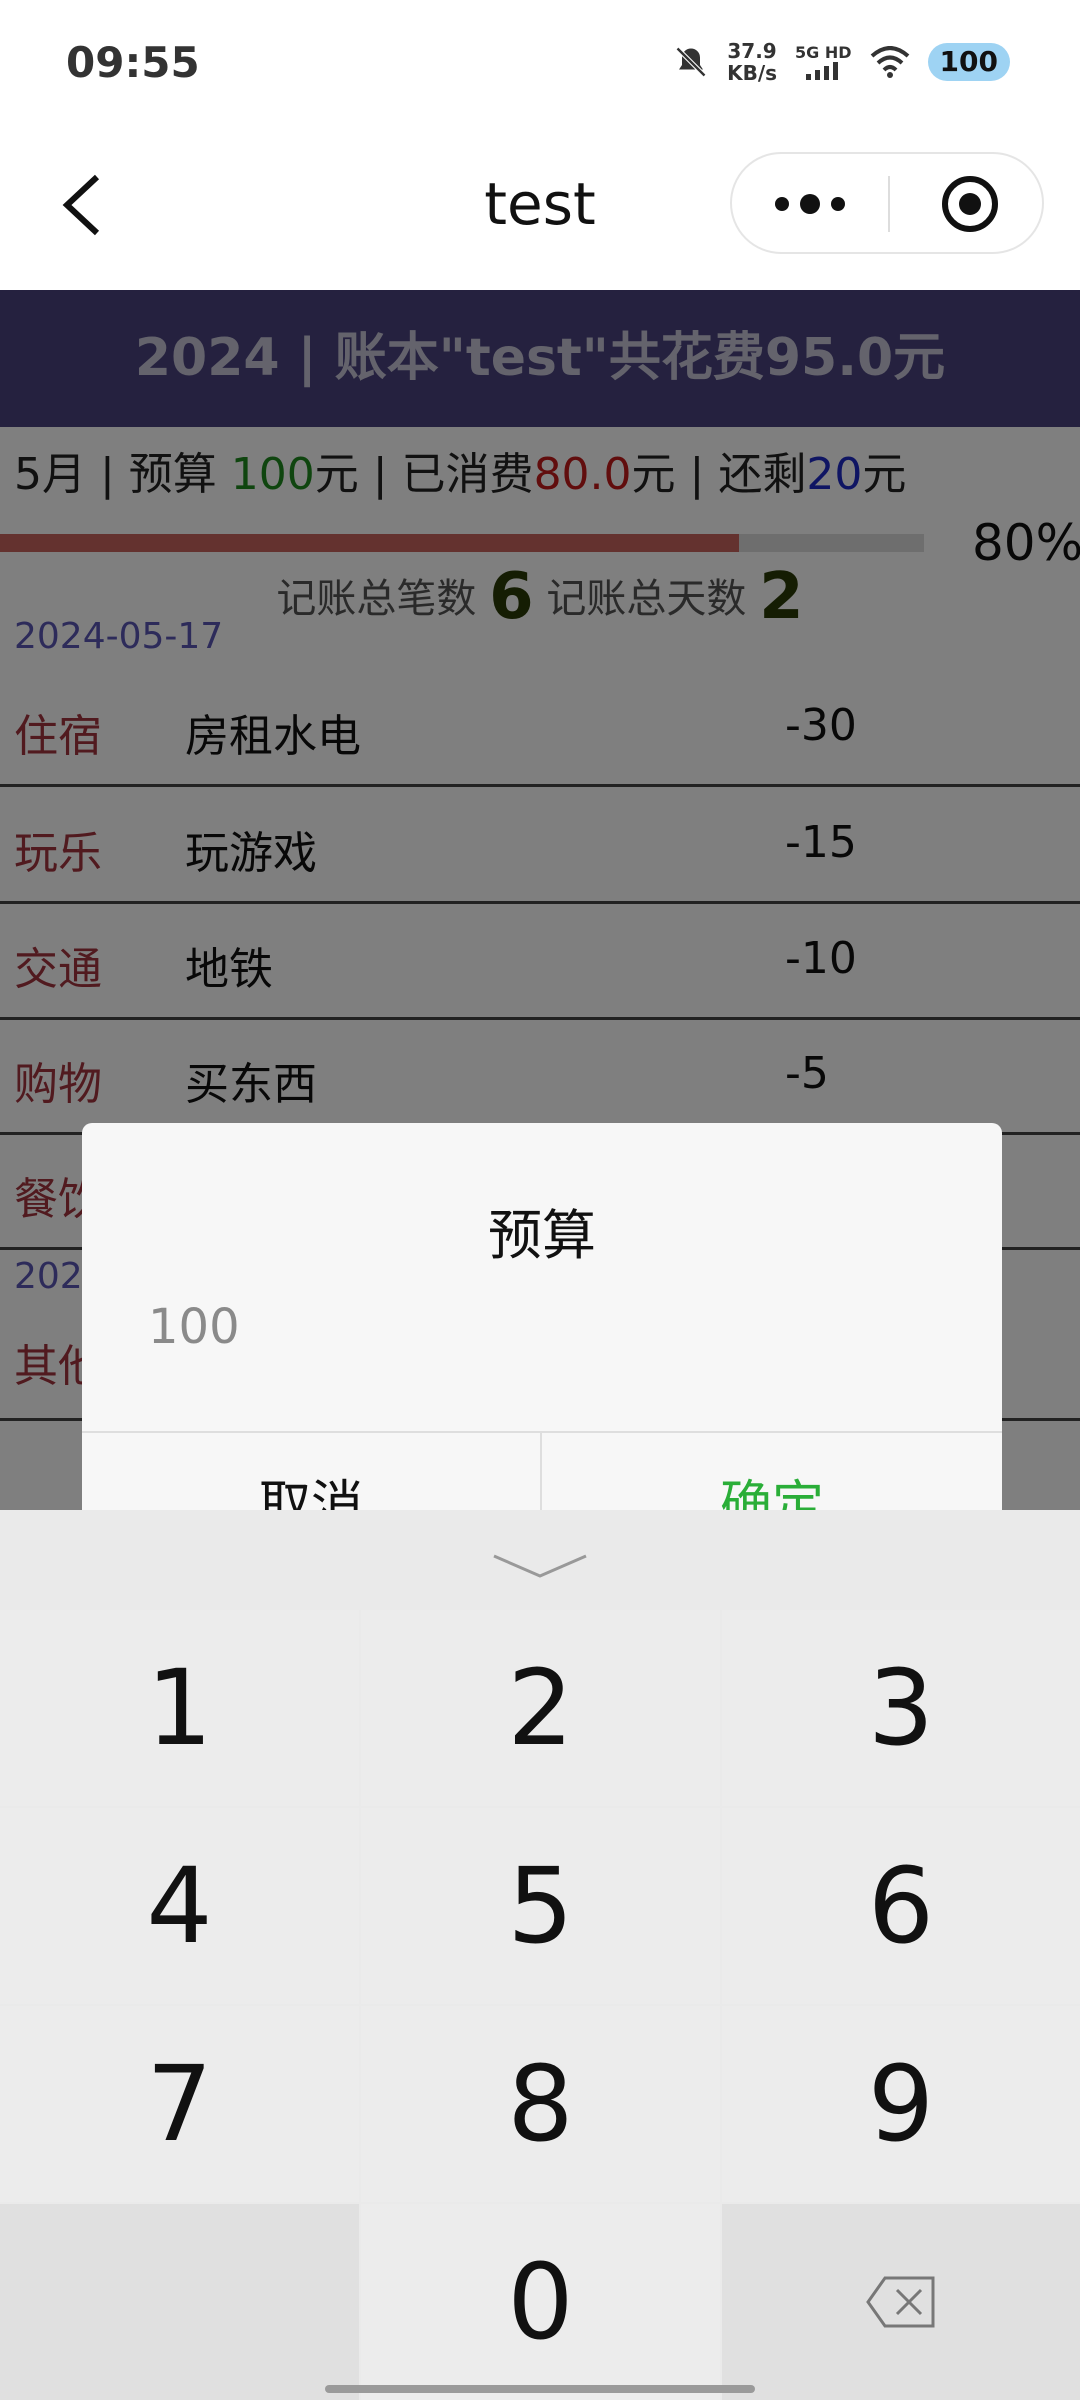 The image size is (1080, 2400). I want to click on signal-bars-icon, so click(822, 71).